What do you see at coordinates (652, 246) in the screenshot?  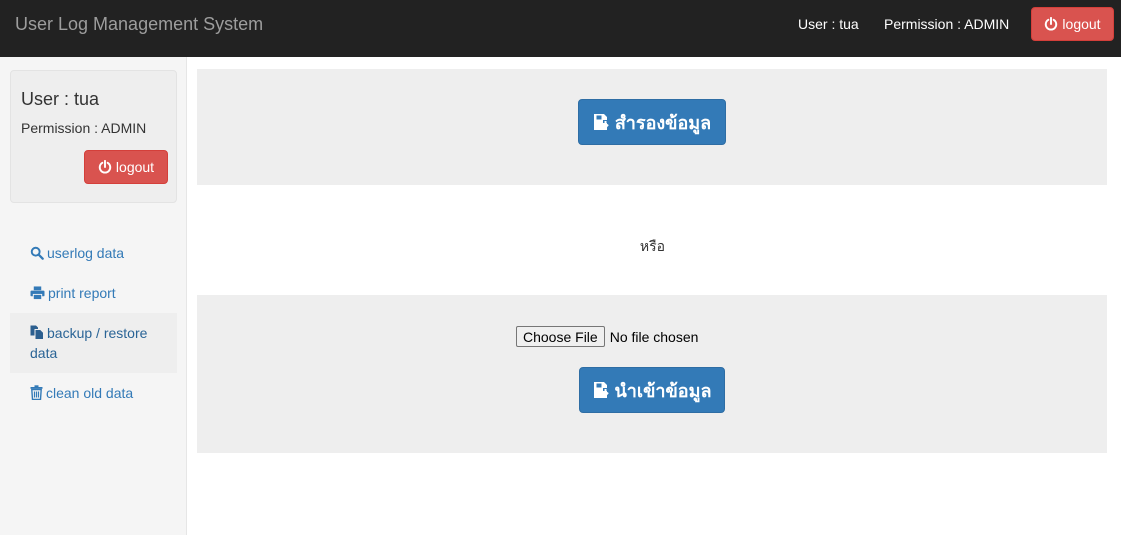 I see `or-separator-text: หรือ` at bounding box center [652, 246].